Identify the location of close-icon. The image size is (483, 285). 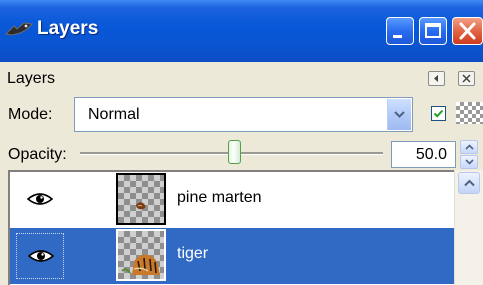
(467, 31).